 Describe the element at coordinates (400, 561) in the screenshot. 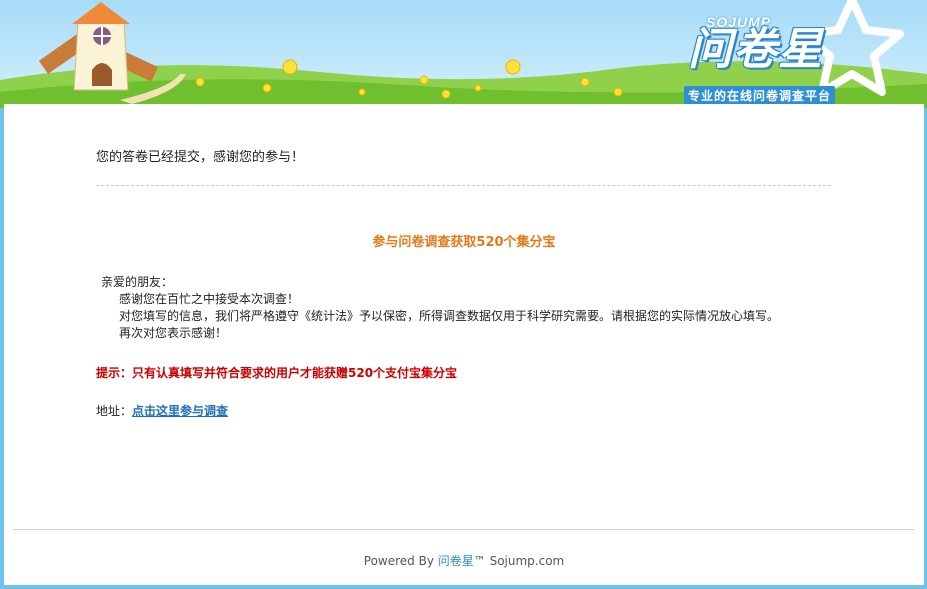

I see `footer-prefix: Powered By` at that location.